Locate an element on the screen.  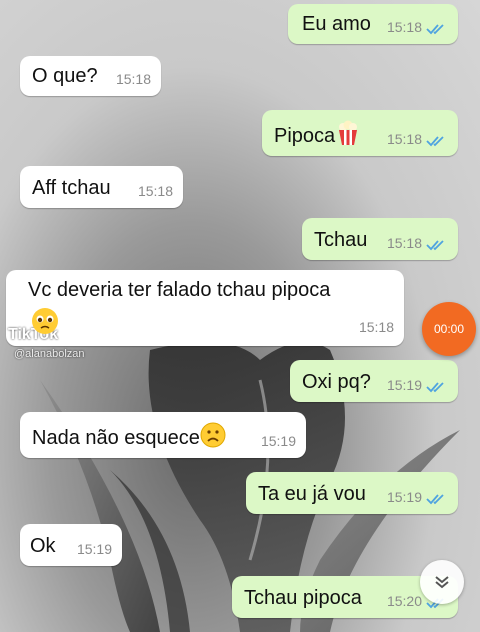
message-text: Vc deveria ter falado tchau pipoca is located at coordinates (179, 290).